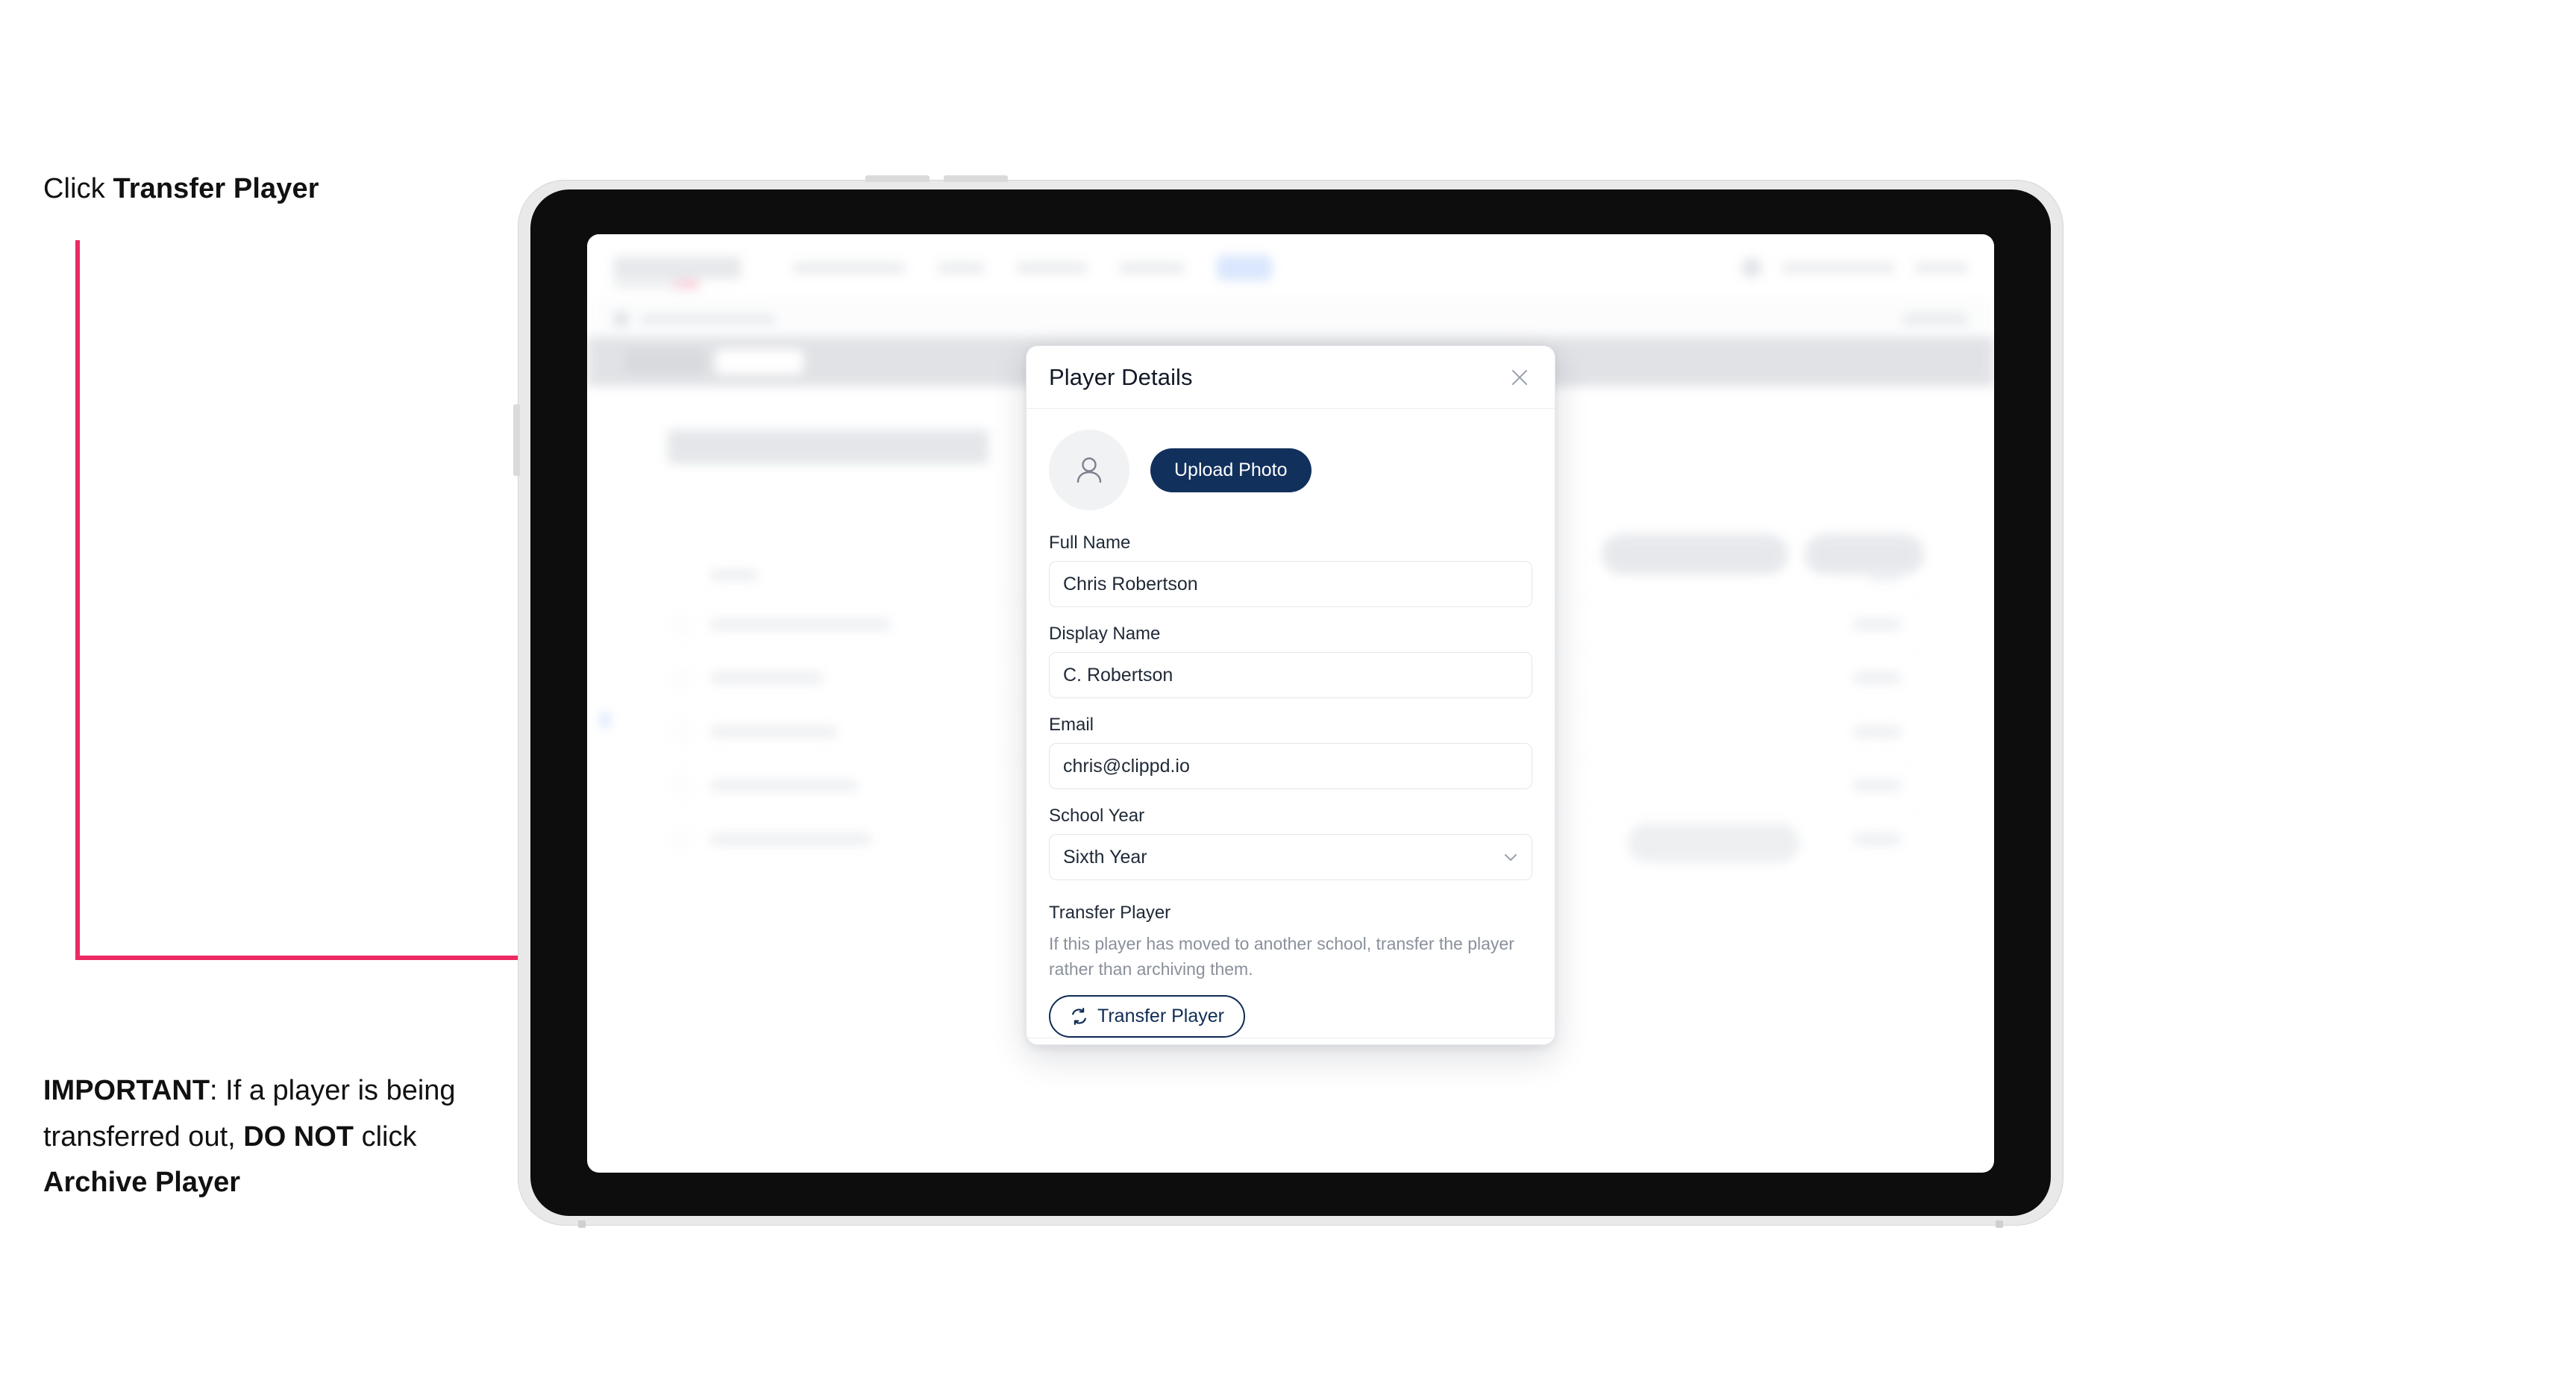  I want to click on user-avatar, so click(1751, 267).